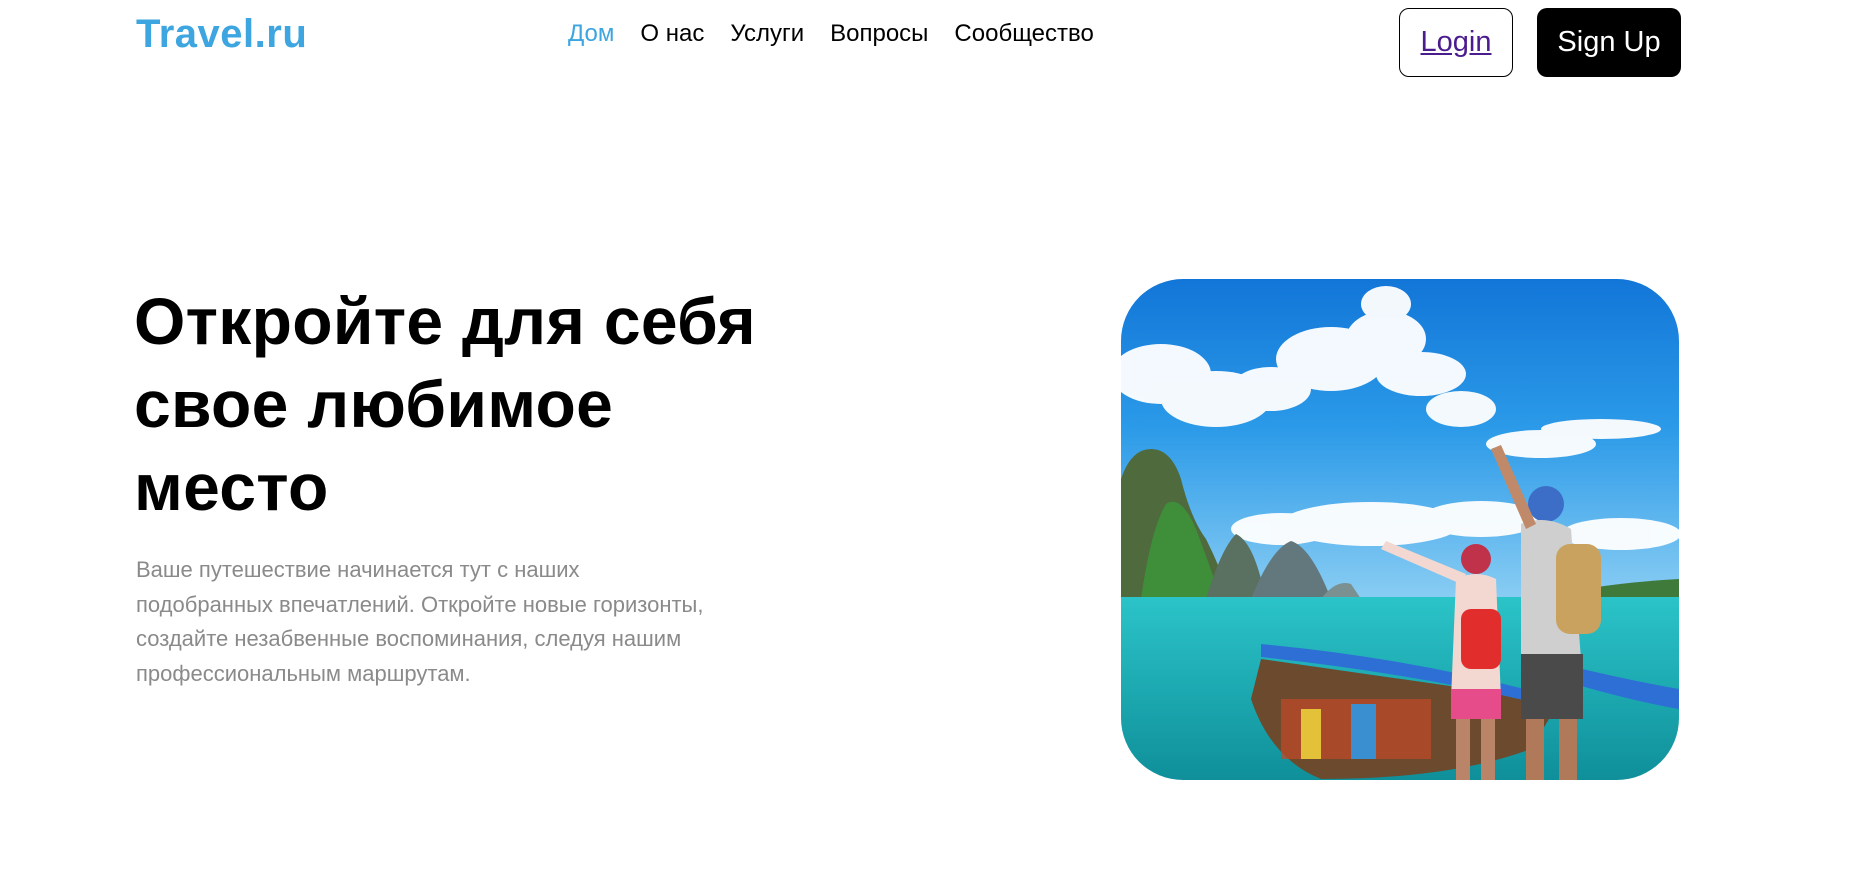  I want to click on login-button: Login, so click(1456, 42).